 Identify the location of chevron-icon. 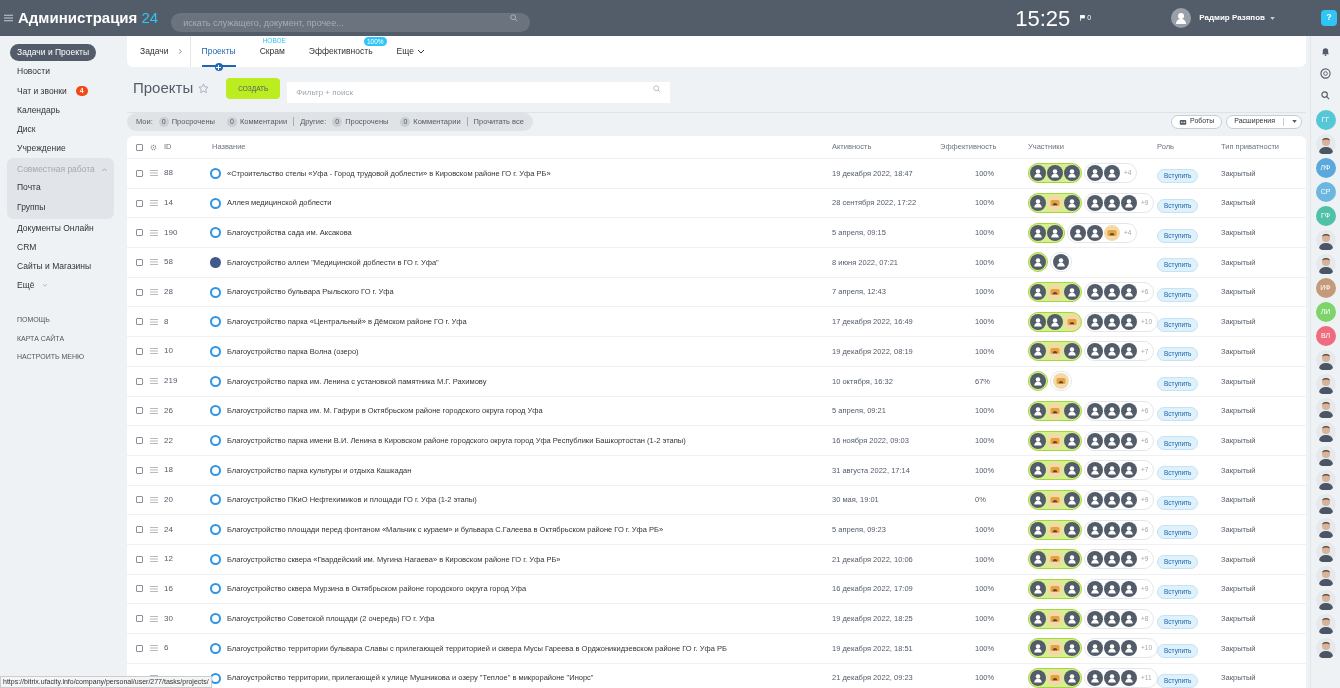
(45, 286).